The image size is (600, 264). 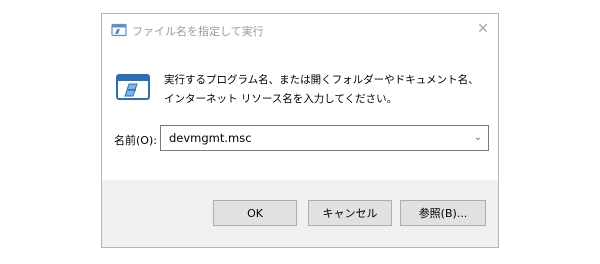 I want to click on command-input: devmgmt.msc, so click(x=210, y=138).